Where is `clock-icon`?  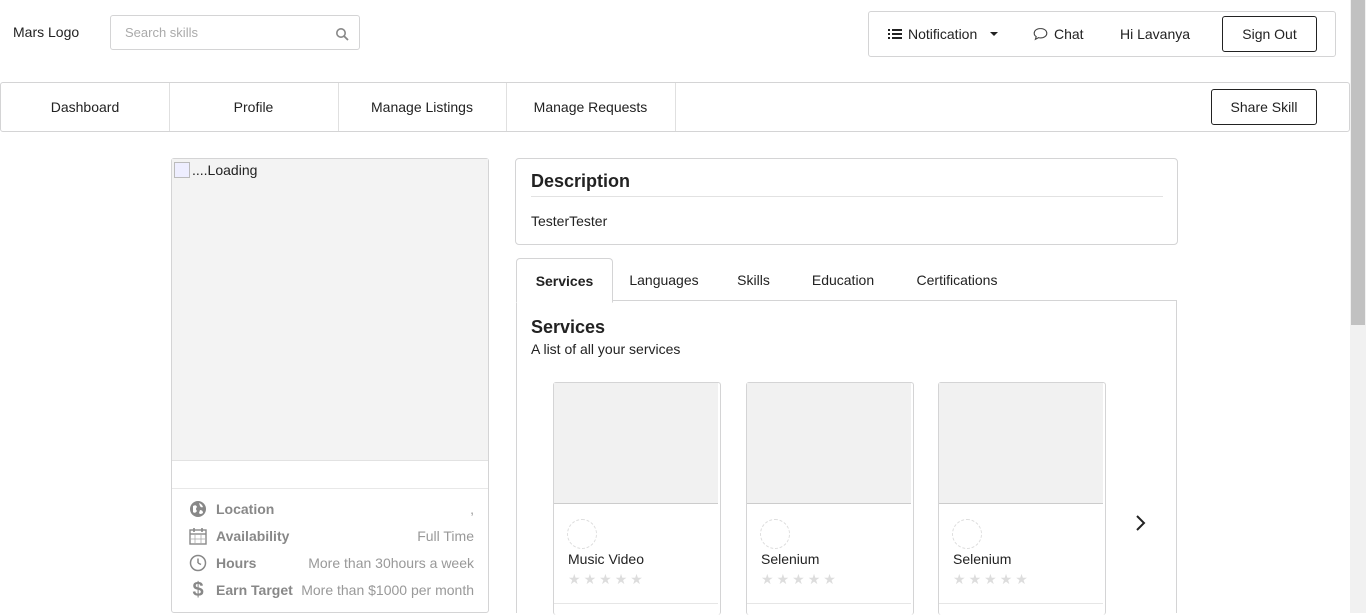
clock-icon is located at coordinates (198, 563).